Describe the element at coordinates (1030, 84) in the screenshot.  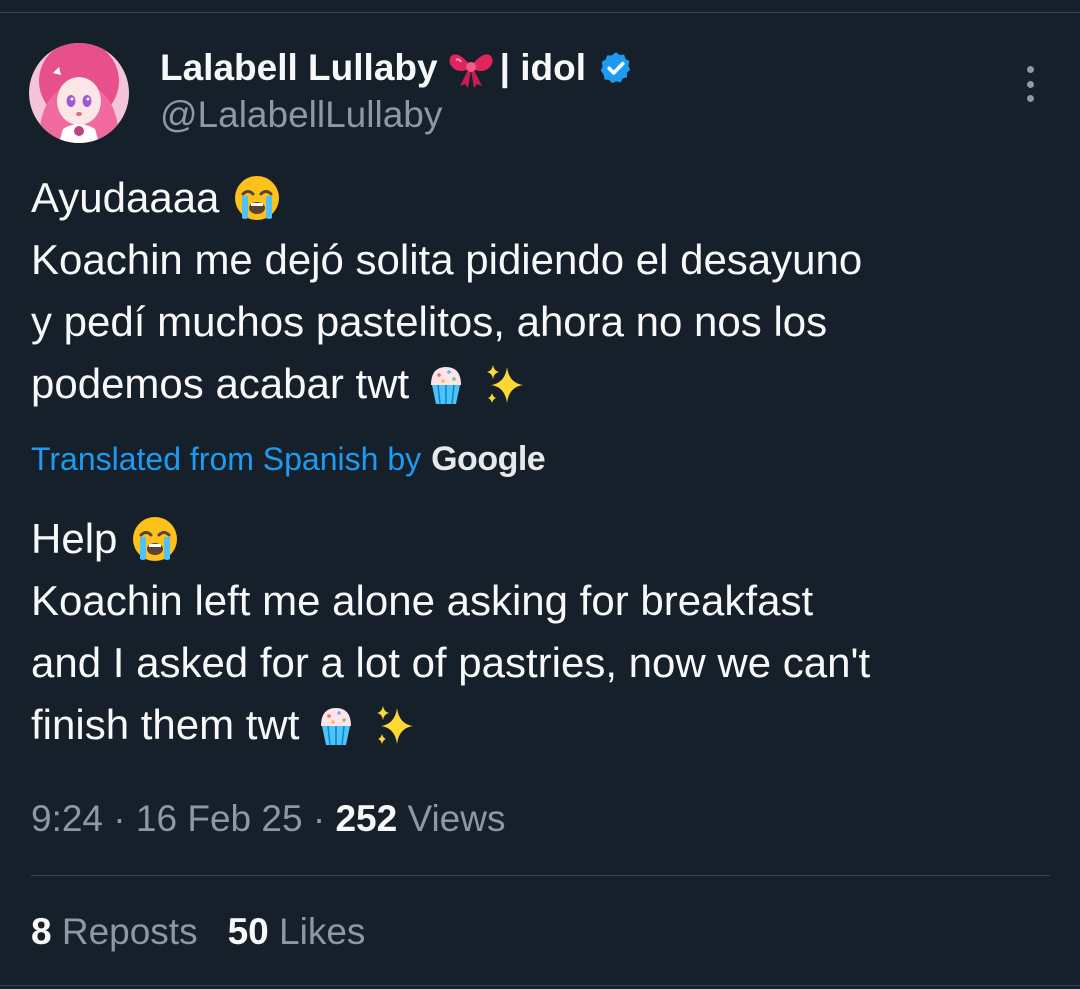
I see `more-options-icon` at that location.